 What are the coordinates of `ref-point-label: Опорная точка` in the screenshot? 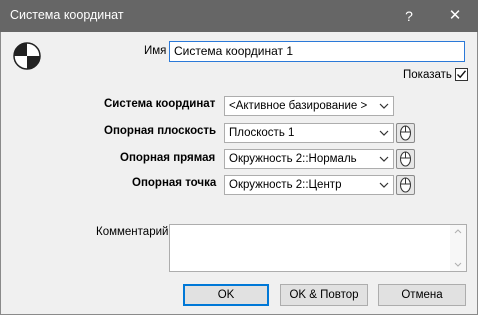 It's located at (174, 183).